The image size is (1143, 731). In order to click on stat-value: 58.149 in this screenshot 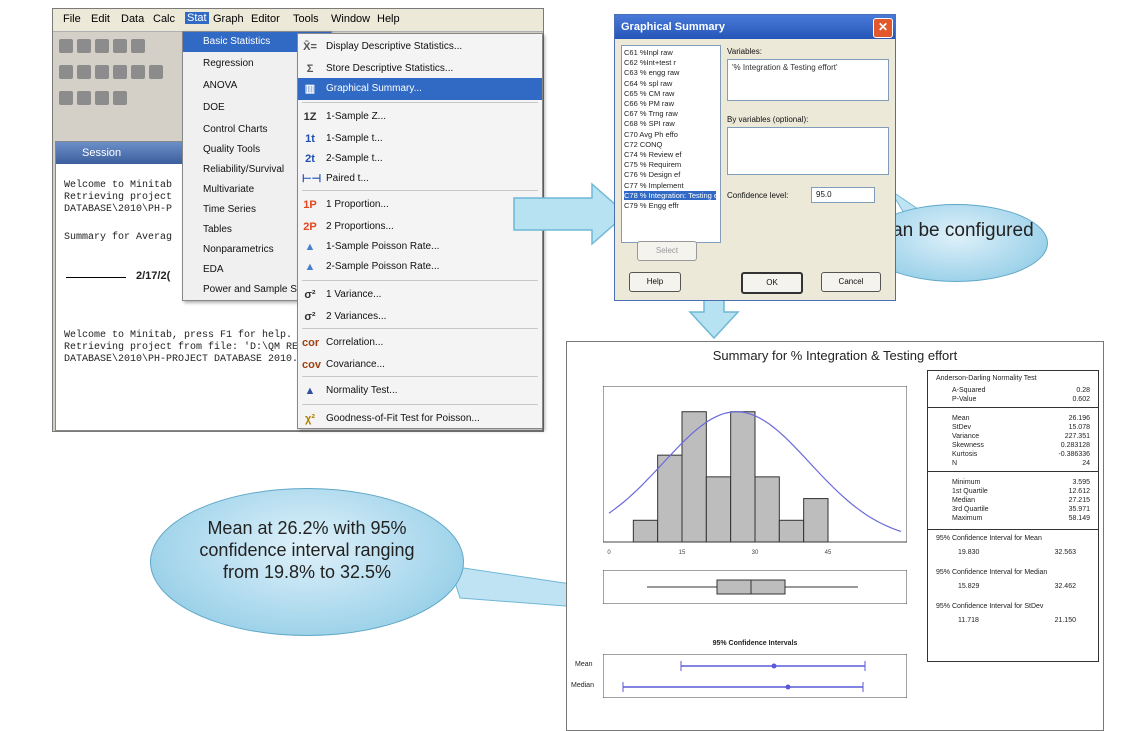, I will do `click(1079, 518)`.